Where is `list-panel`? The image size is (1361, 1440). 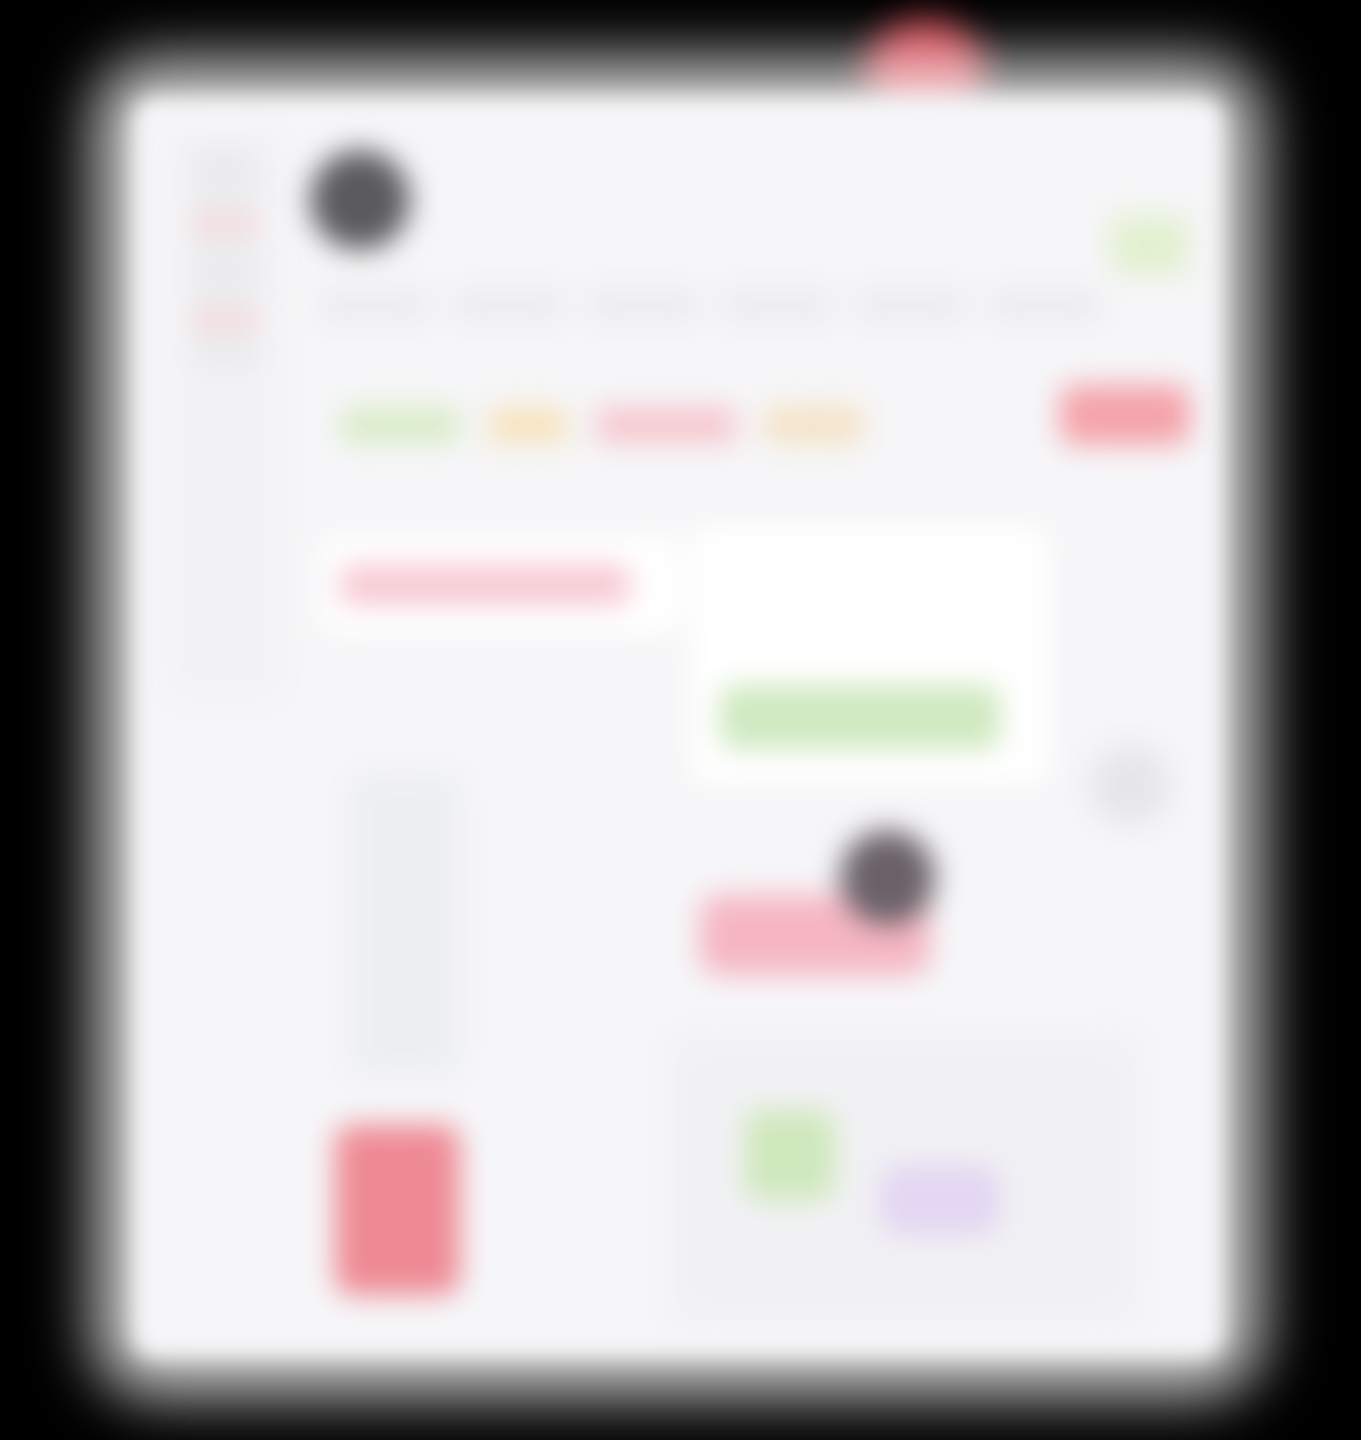
list-panel is located at coordinates (405, 925).